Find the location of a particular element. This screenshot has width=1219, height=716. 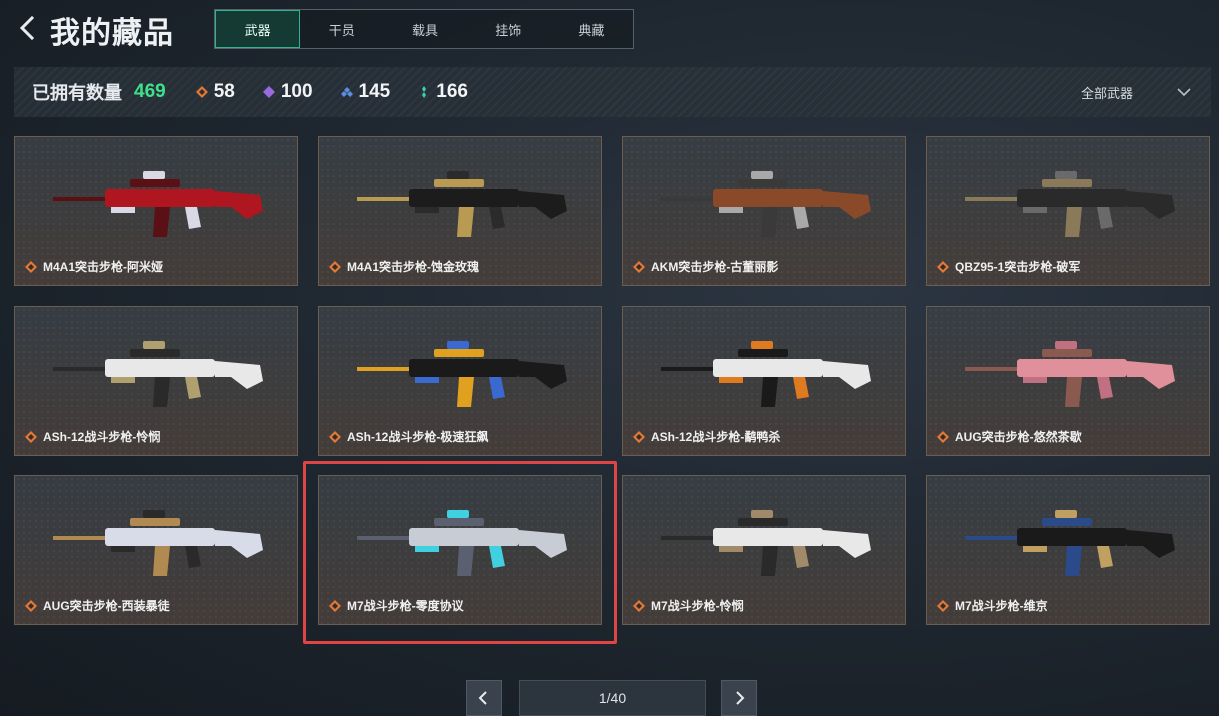

chevron-right-icon is located at coordinates (740, 698).